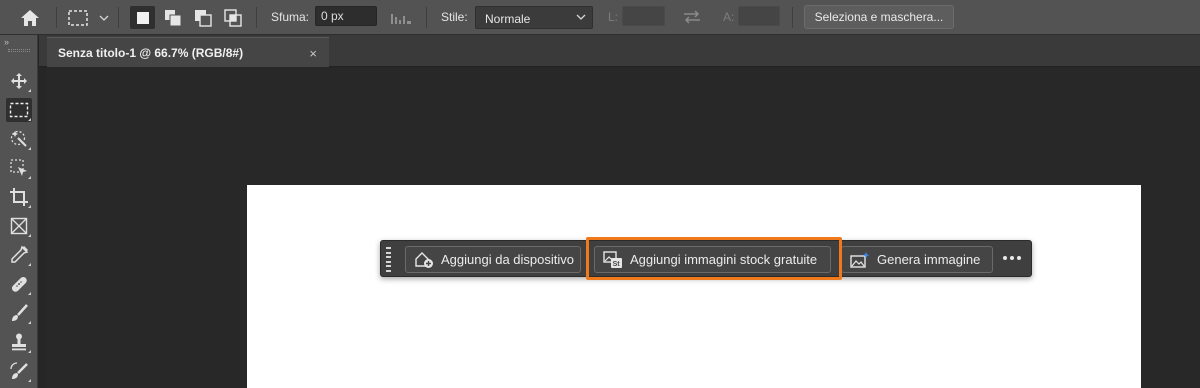 The image size is (1200, 388). What do you see at coordinates (759, 16) in the screenshot?
I see `height-input` at bounding box center [759, 16].